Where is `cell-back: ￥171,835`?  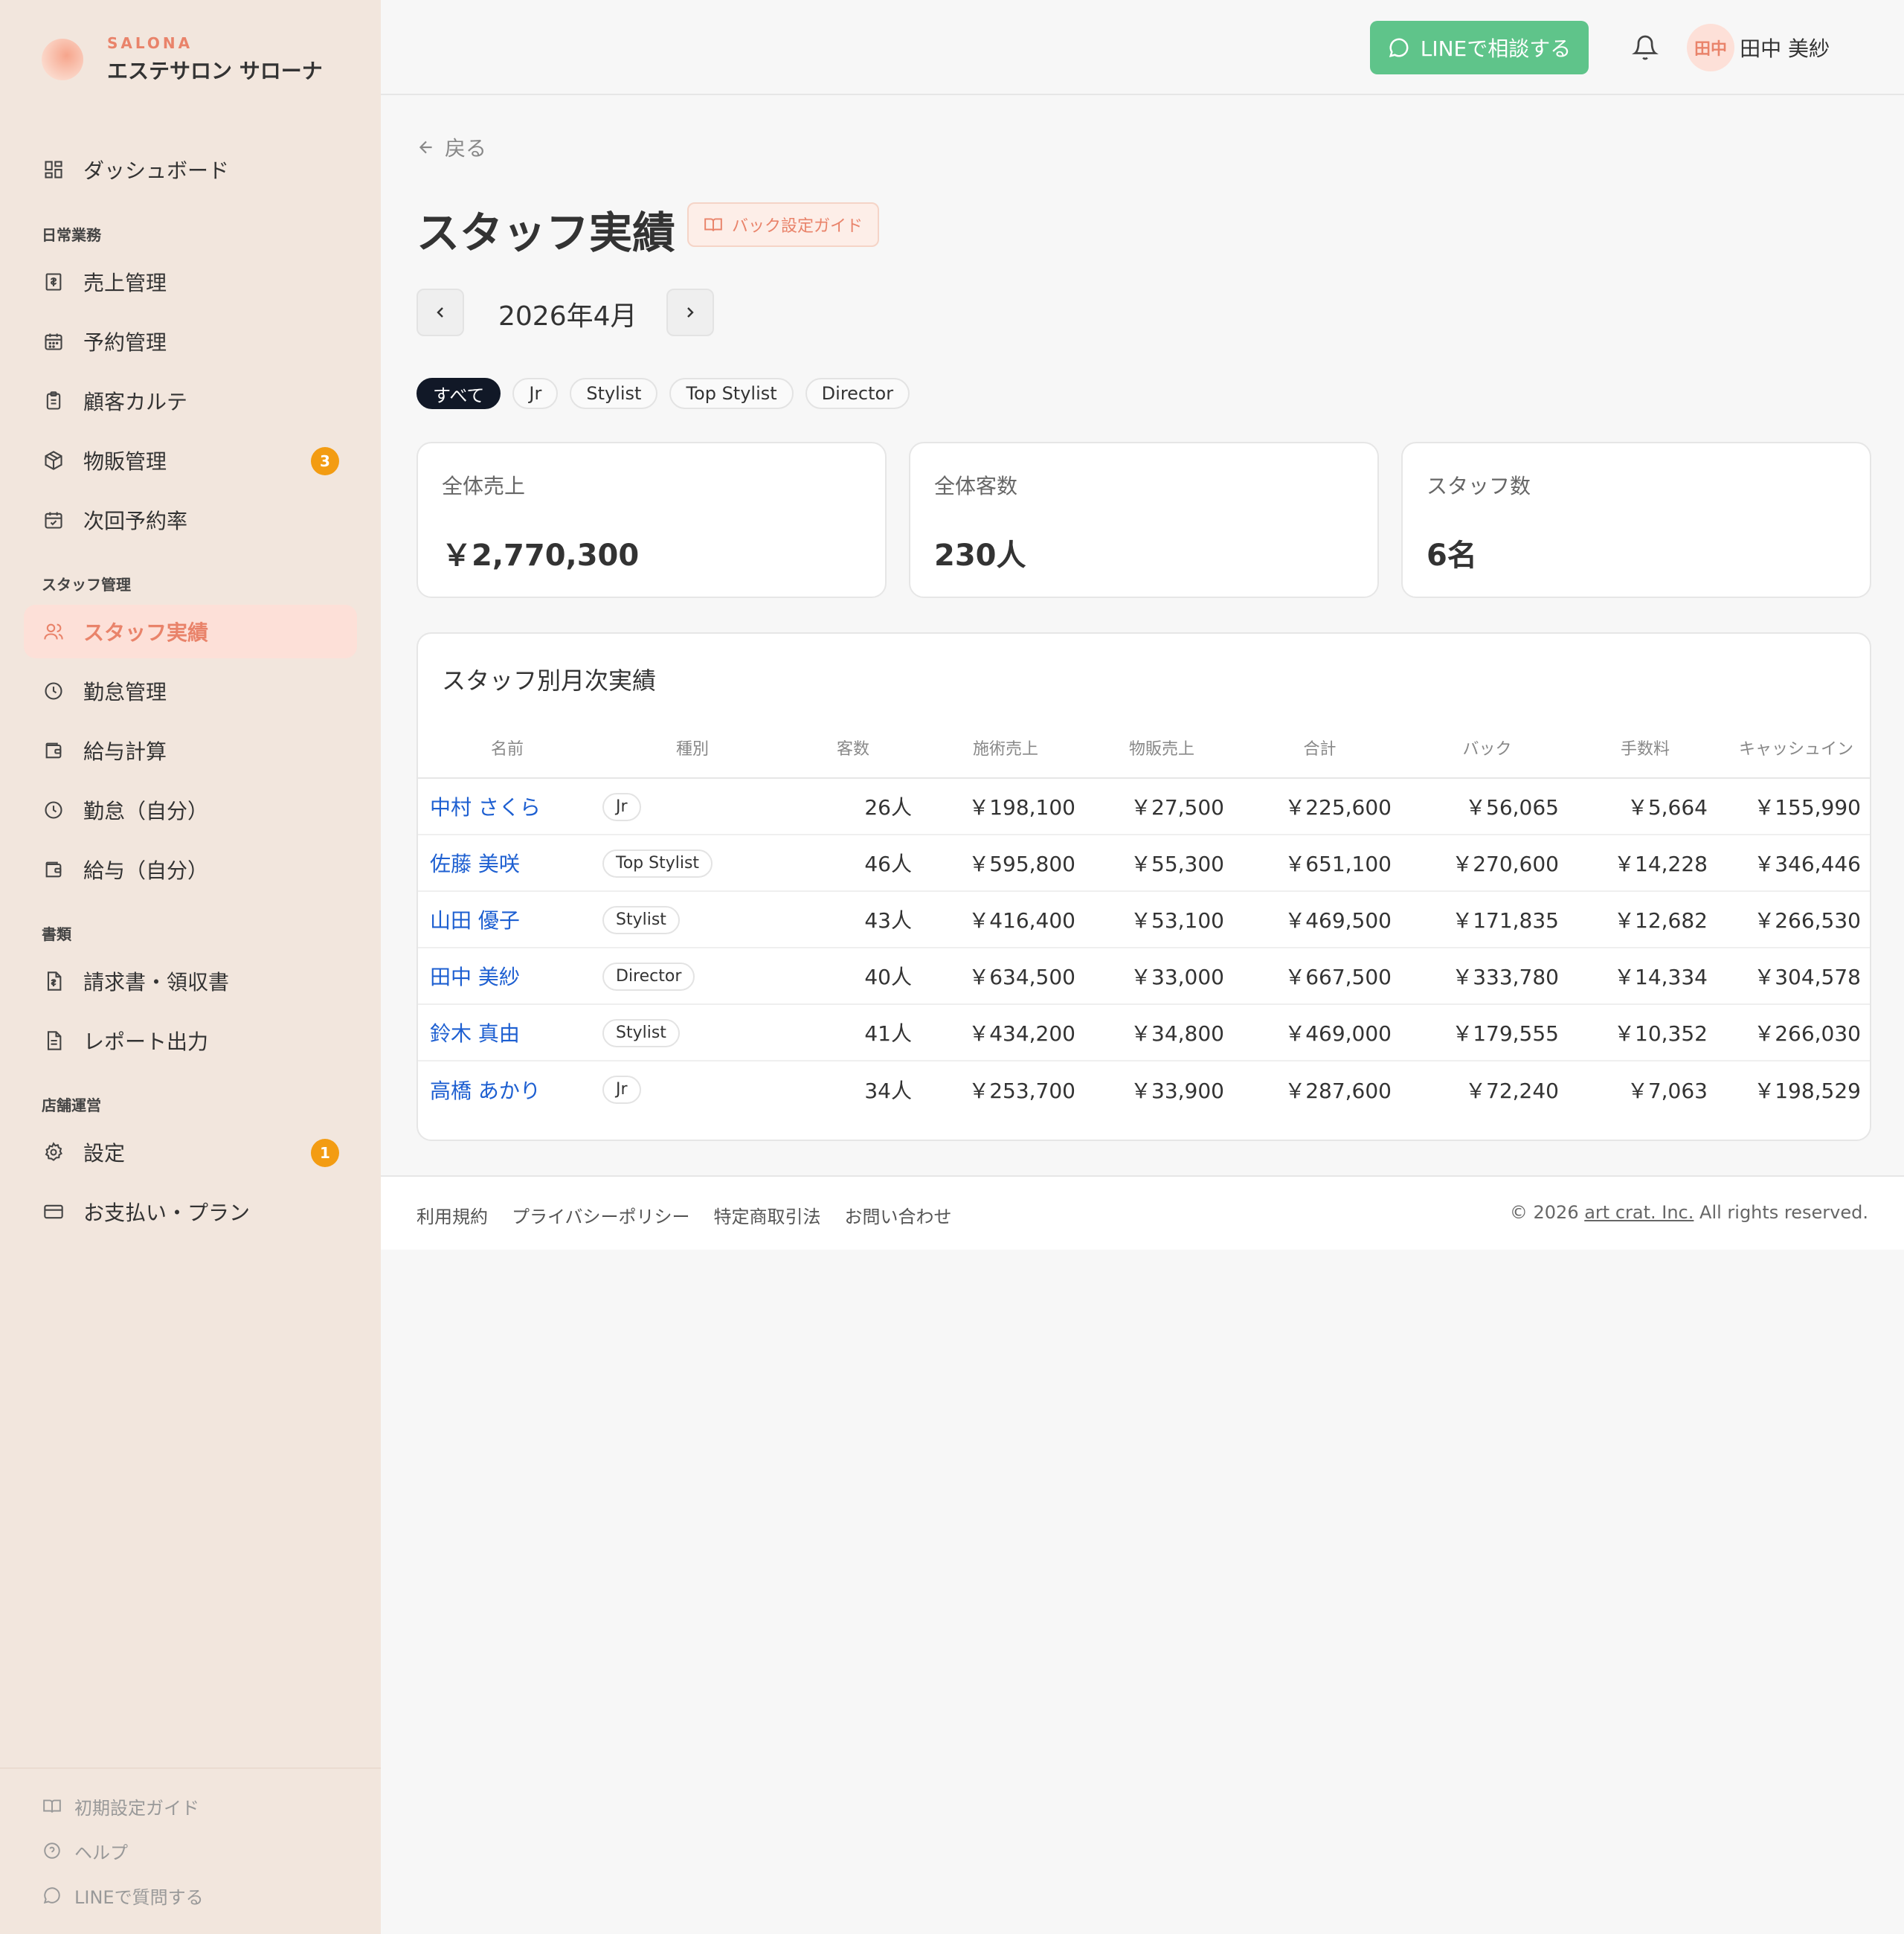 cell-back: ￥171,835 is located at coordinates (1487, 919).